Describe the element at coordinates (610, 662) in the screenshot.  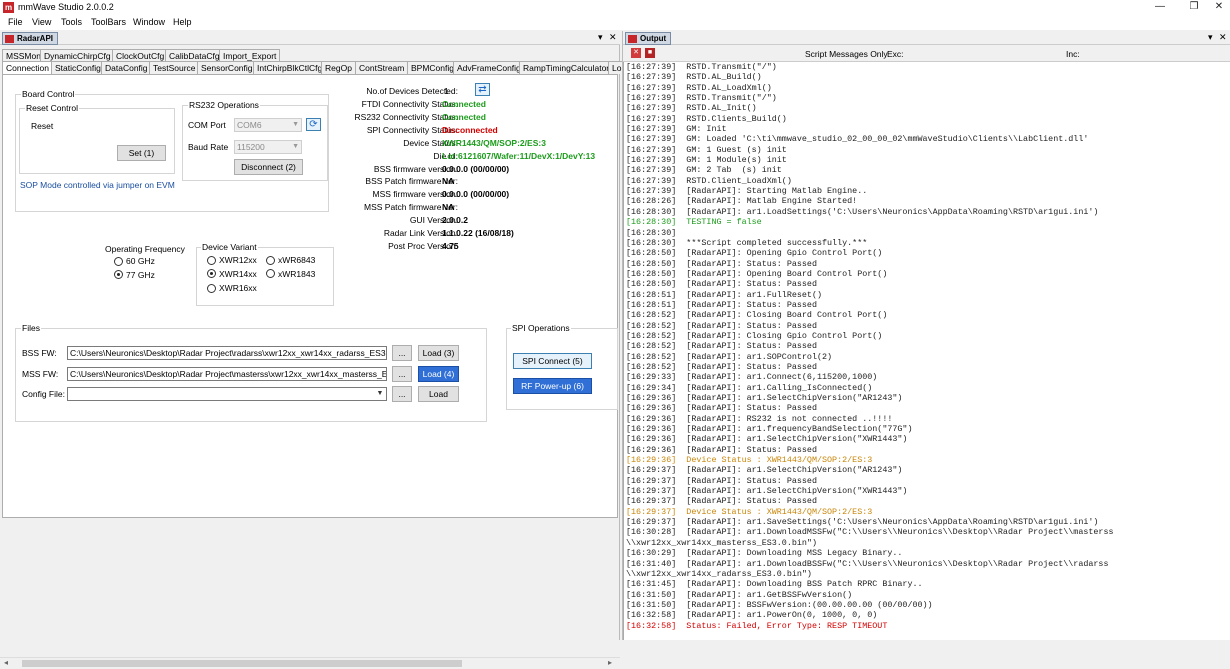
I see `scroll-right-icon: ▸` at that location.